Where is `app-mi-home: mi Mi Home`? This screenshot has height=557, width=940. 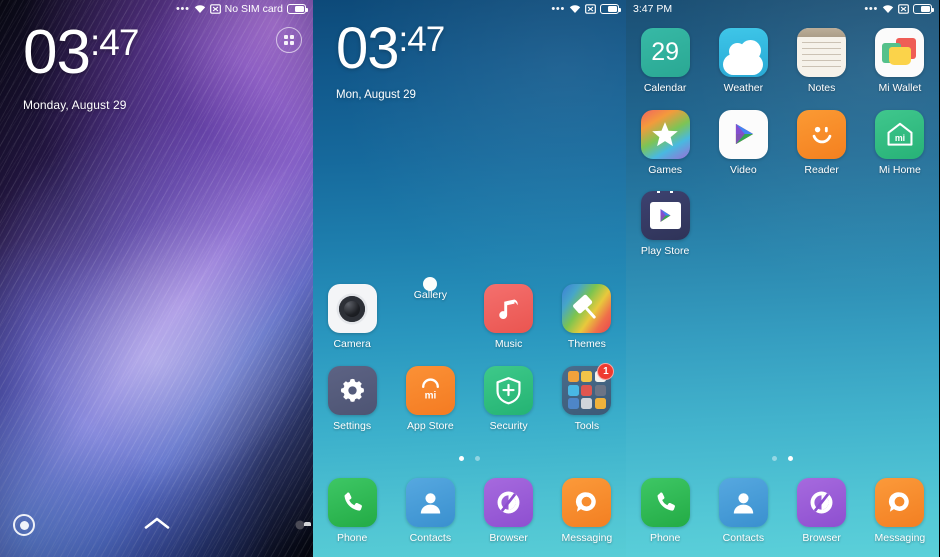 app-mi-home: mi Mi Home is located at coordinates (900, 143).